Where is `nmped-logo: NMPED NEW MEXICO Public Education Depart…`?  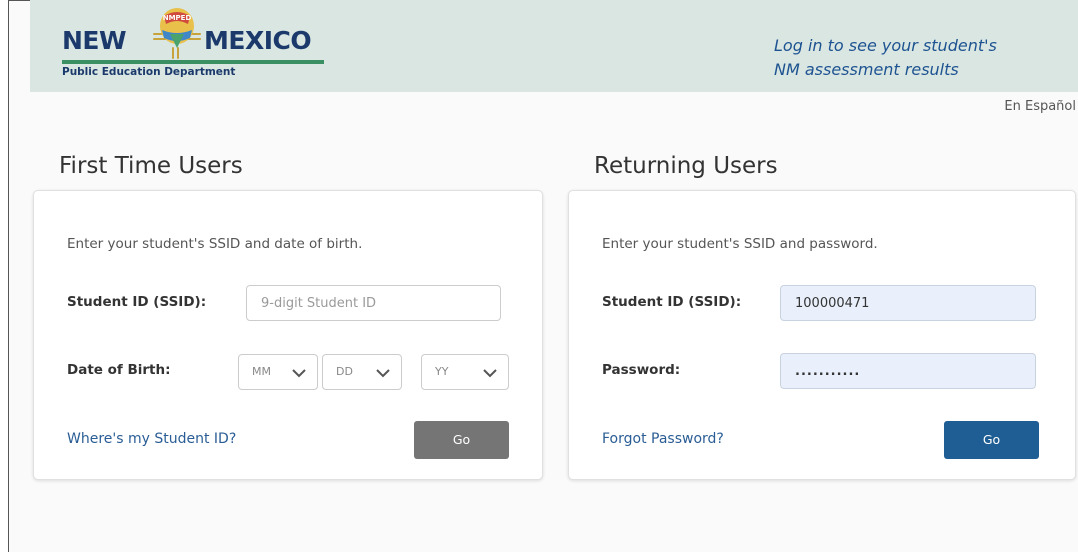 nmped-logo: NMPED NEW MEXICO Public Education Depart… is located at coordinates (194, 46).